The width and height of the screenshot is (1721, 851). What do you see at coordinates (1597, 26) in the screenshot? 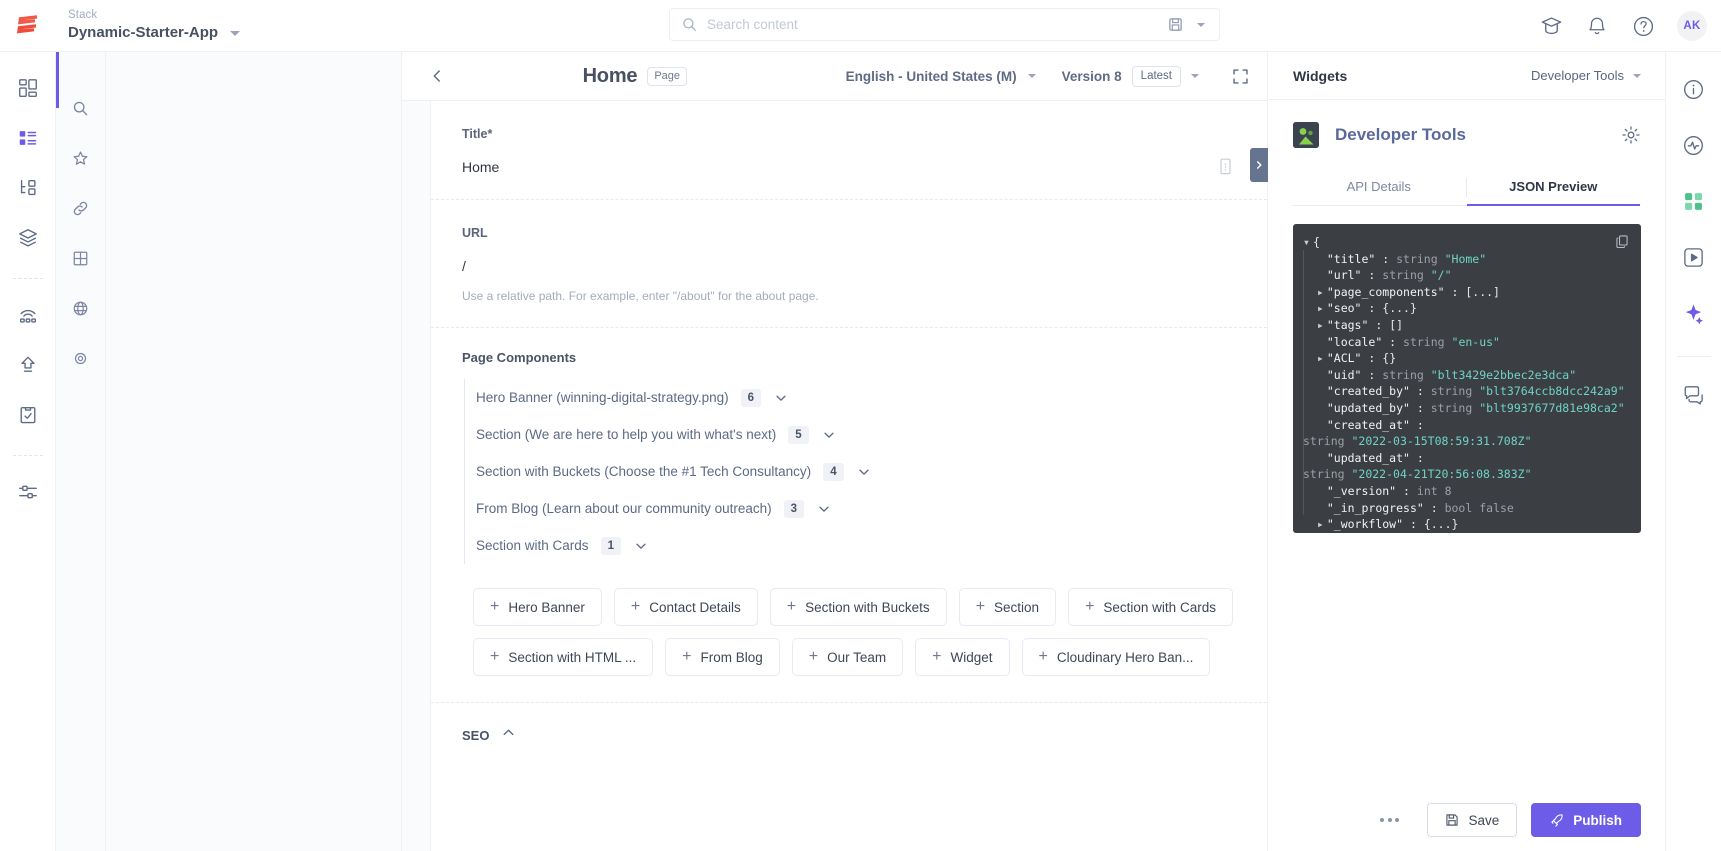
I see `bell-icon` at bounding box center [1597, 26].